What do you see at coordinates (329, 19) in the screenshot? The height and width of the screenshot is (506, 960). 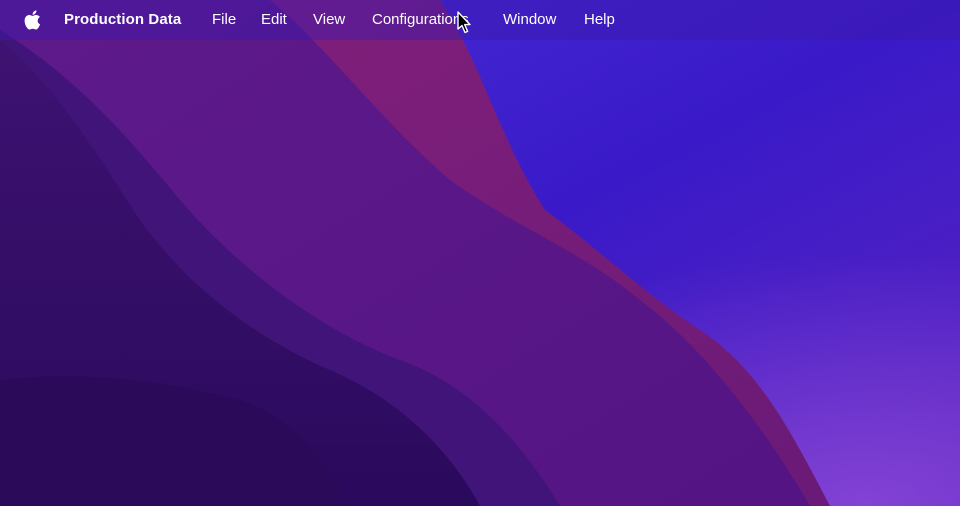 I see `menu-view: View` at bounding box center [329, 19].